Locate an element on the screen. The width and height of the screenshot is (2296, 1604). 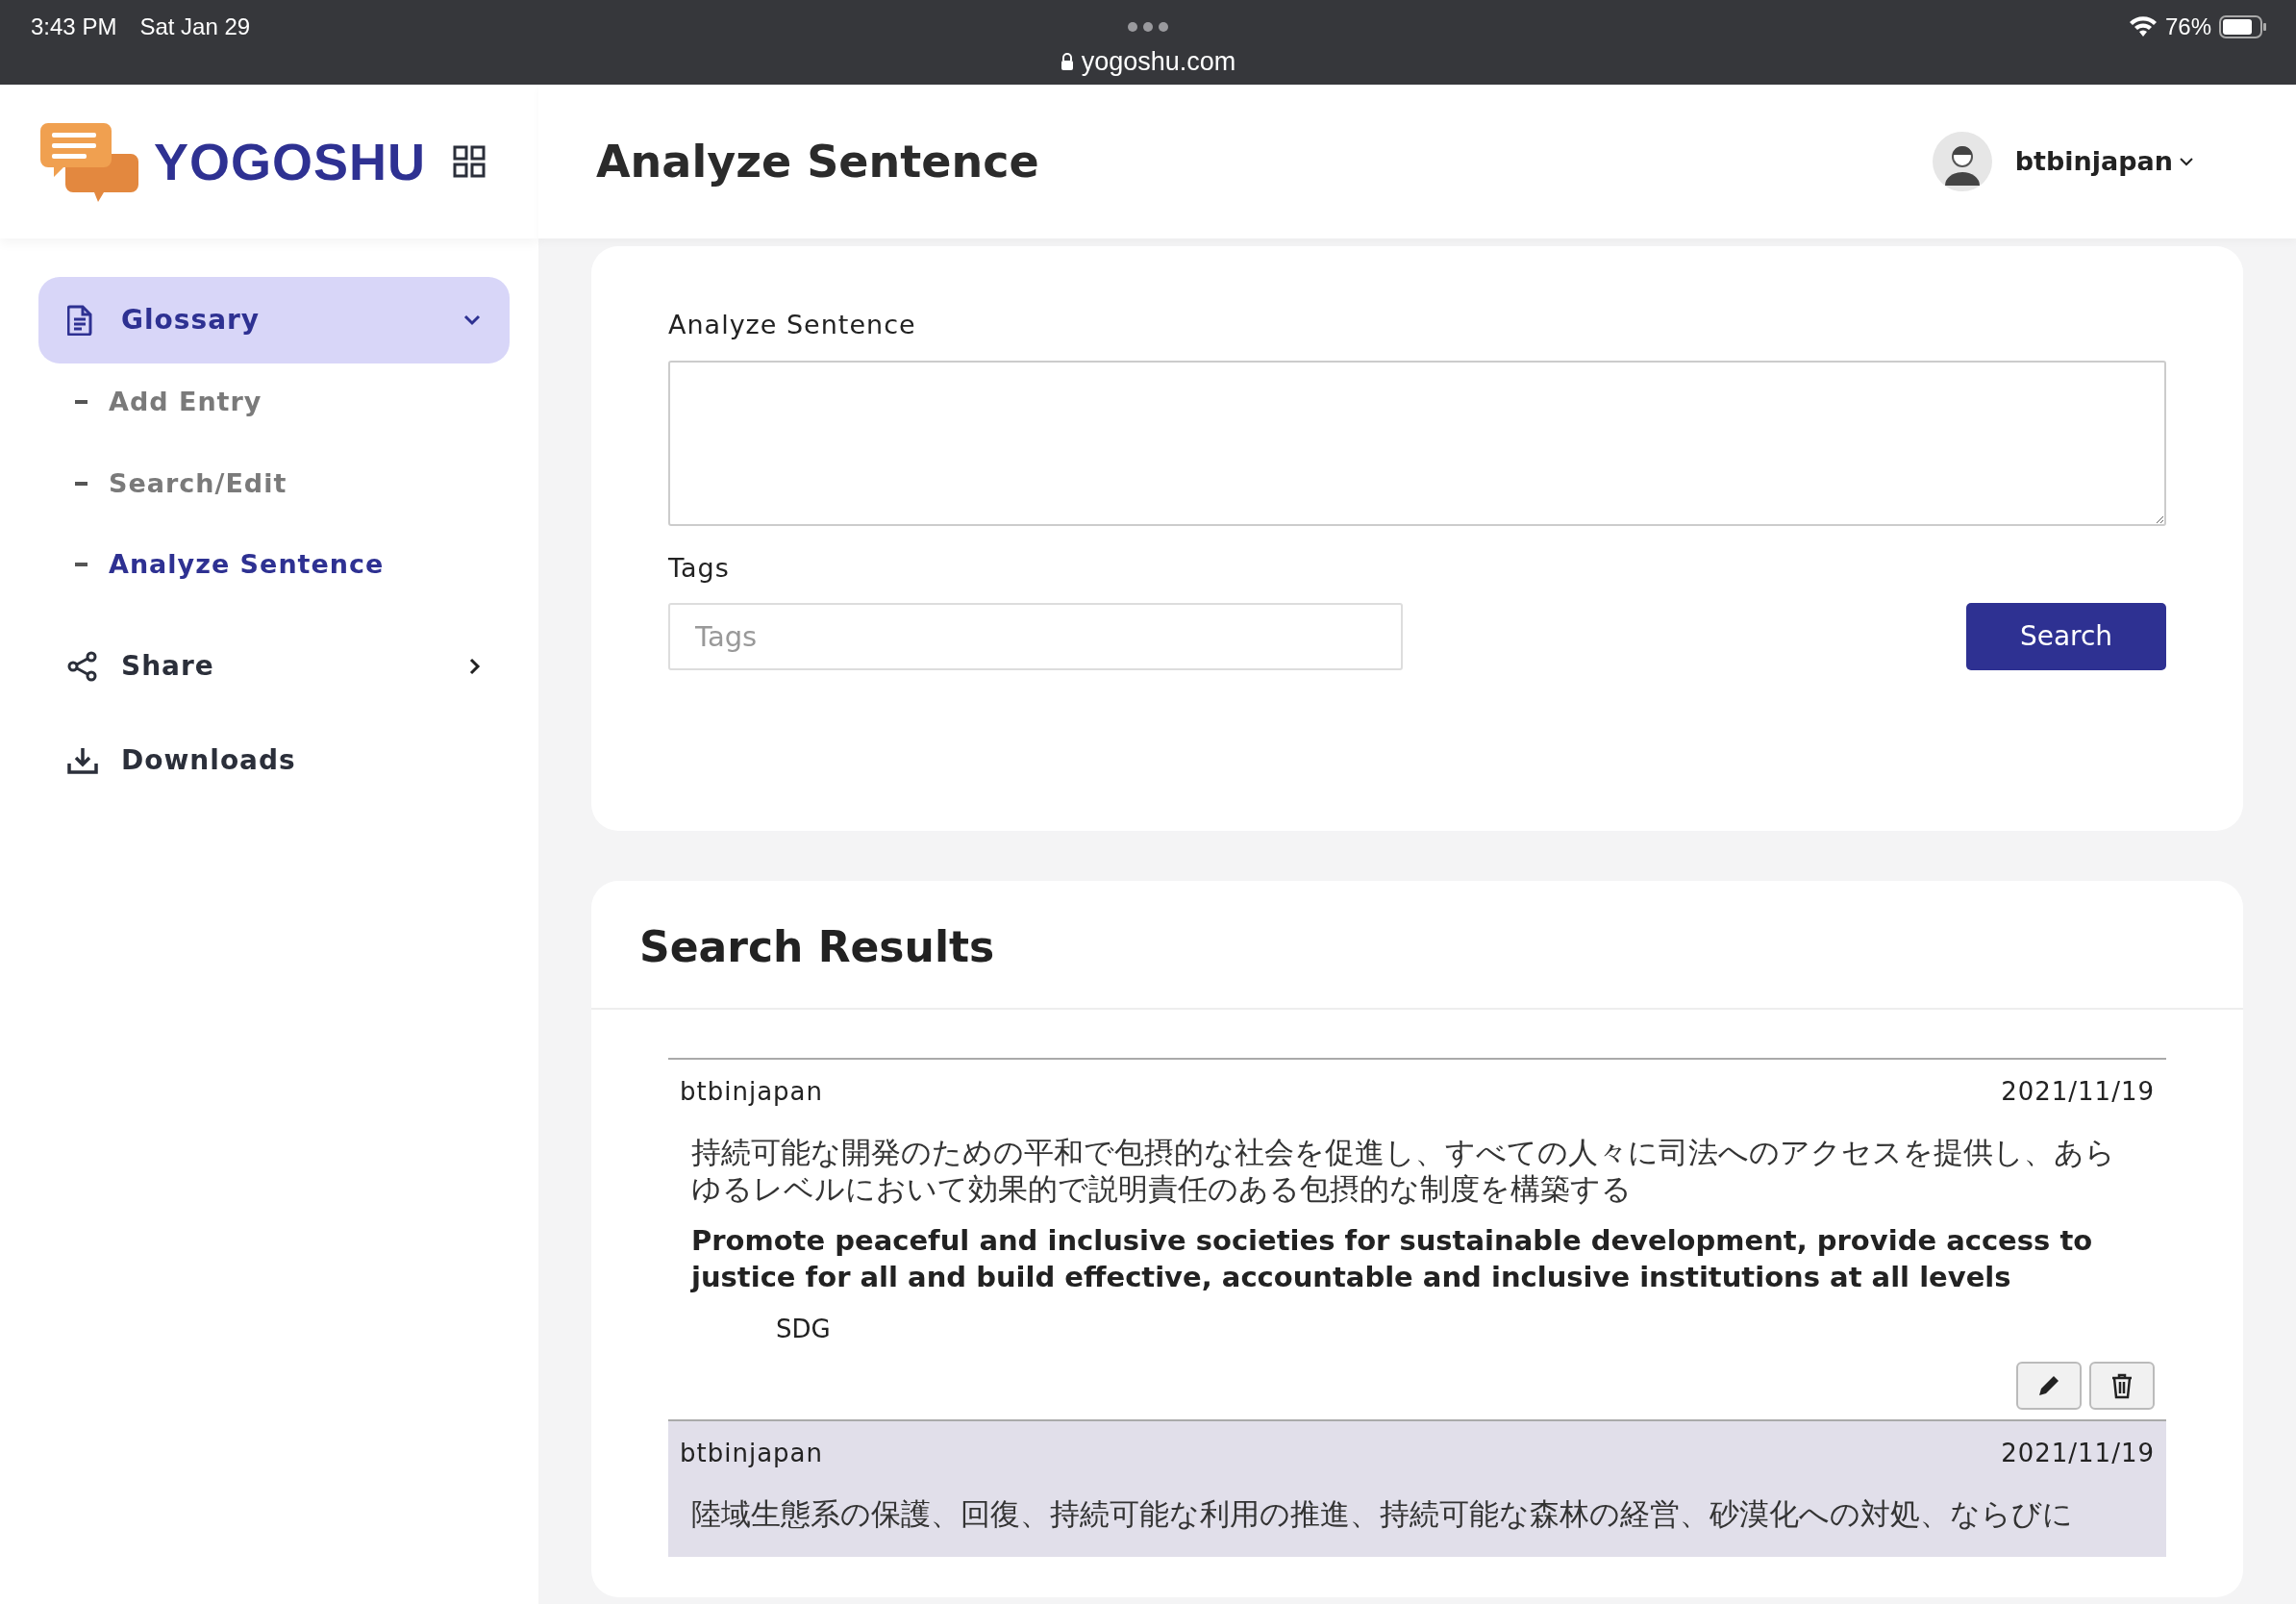
status-time: 3:43 PM is located at coordinates (74, 27).